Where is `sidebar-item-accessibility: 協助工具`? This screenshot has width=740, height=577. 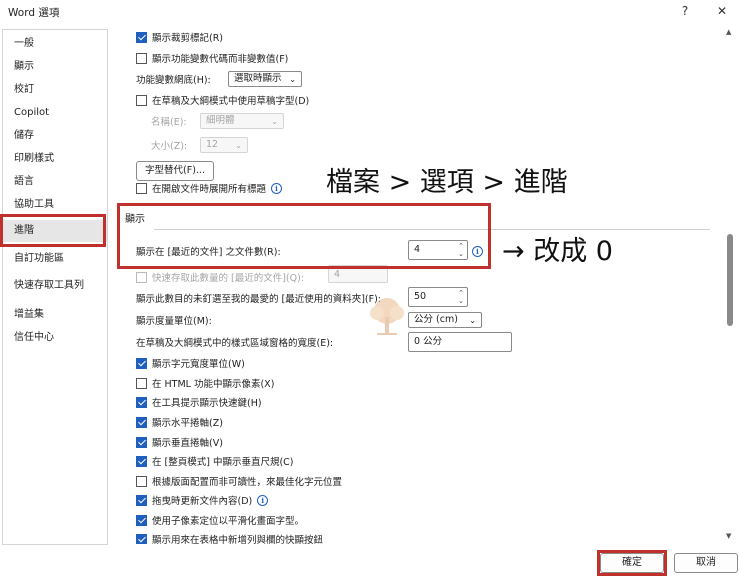
sidebar-item-accessibility: 協助工具 is located at coordinates (55, 205).